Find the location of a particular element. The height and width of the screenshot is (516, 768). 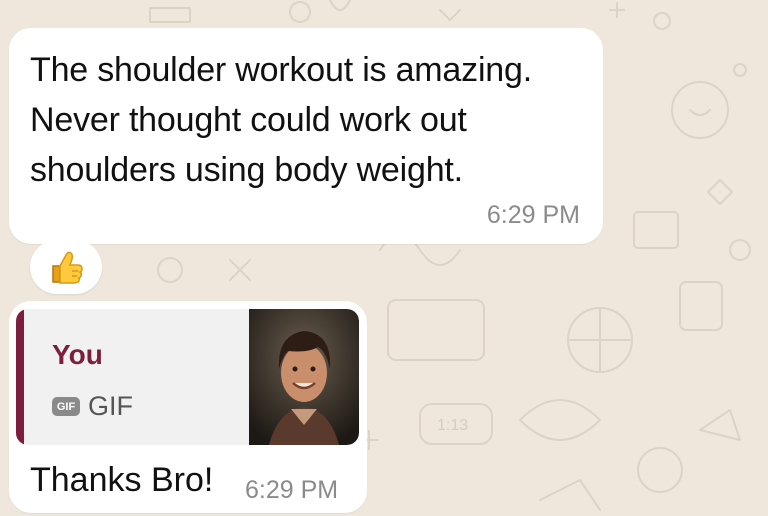

quote-author: You is located at coordinates (77, 354).